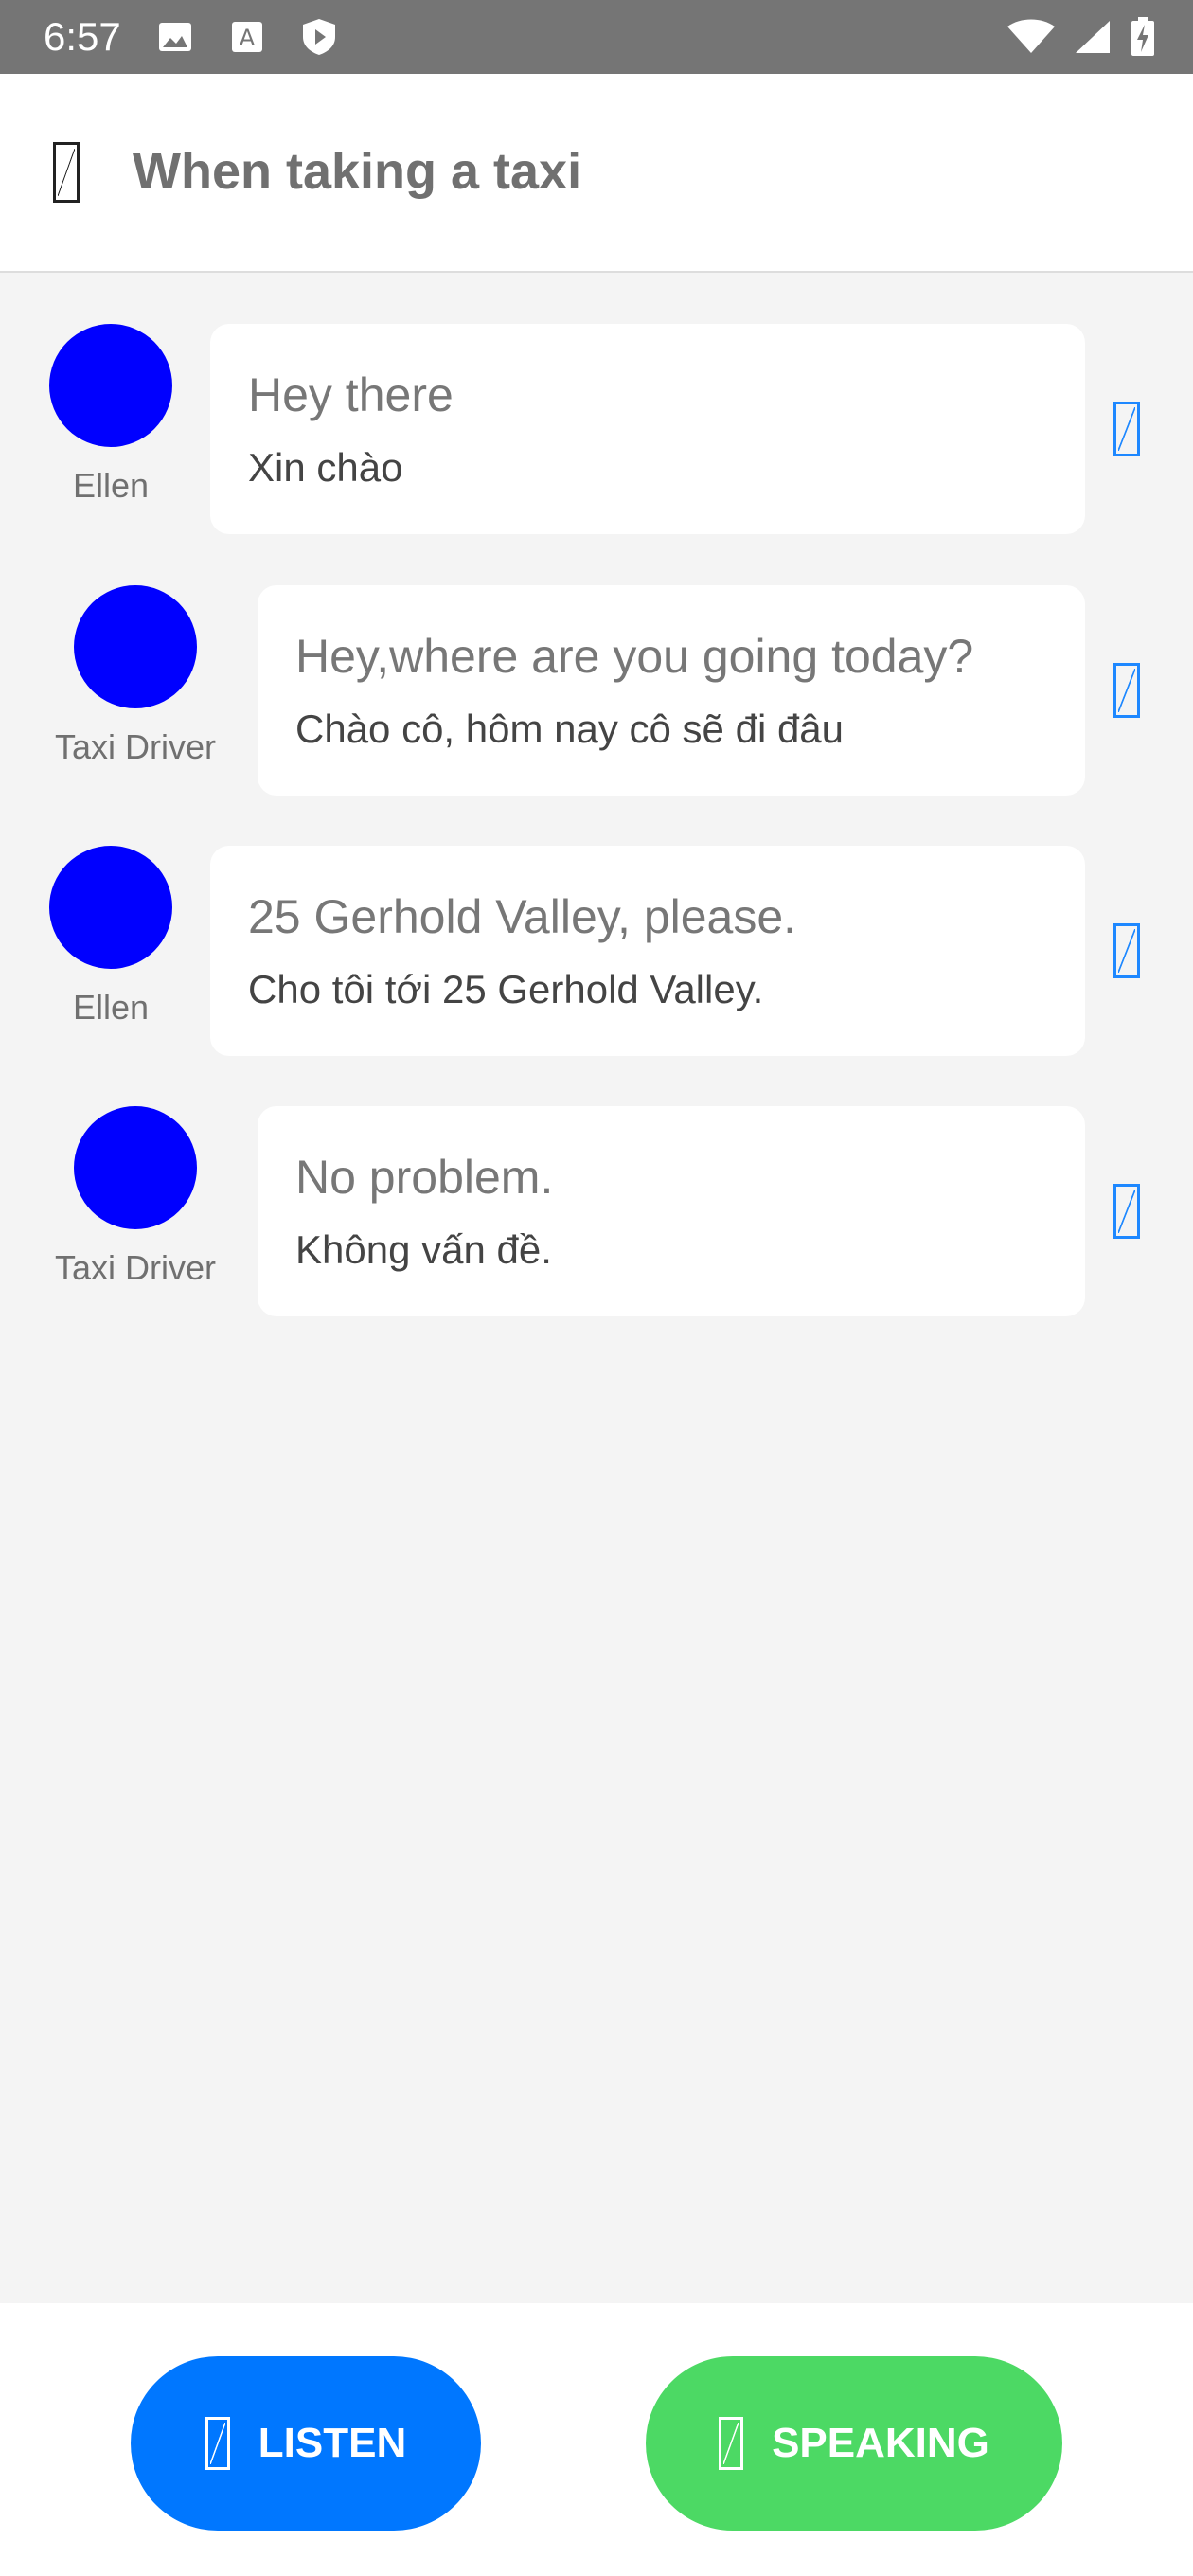 The height and width of the screenshot is (2576, 1193). What do you see at coordinates (880, 2443) in the screenshot?
I see `speaking-label: SPEAKING` at bounding box center [880, 2443].